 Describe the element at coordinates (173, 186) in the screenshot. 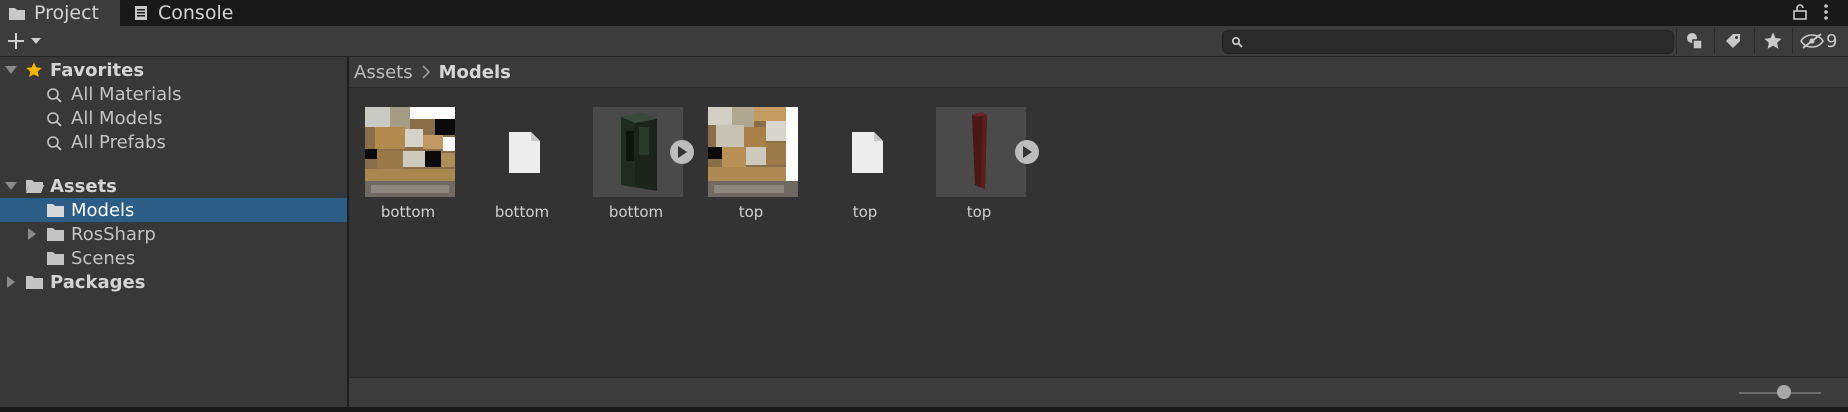

I see `tree-item-assets: Assets` at that location.